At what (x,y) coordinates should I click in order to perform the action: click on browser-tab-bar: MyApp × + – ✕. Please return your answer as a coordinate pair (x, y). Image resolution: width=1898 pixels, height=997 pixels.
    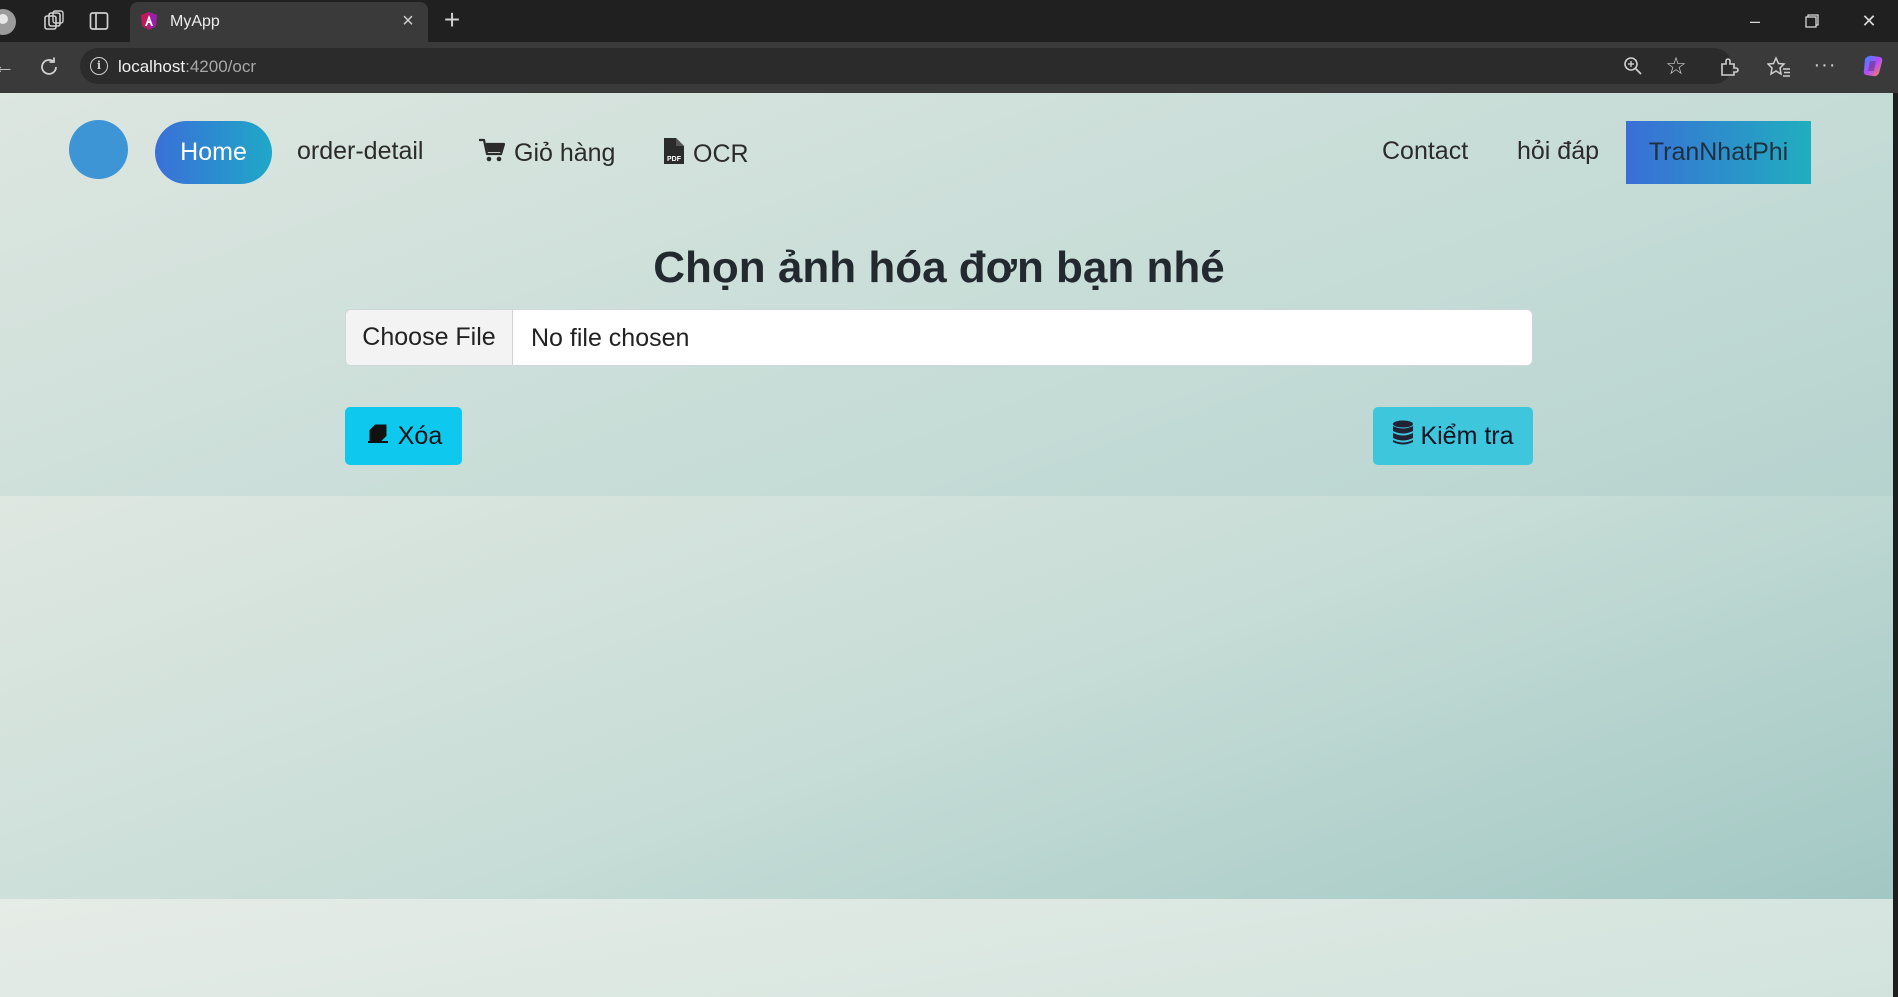
    Looking at the image, I should click on (949, 21).